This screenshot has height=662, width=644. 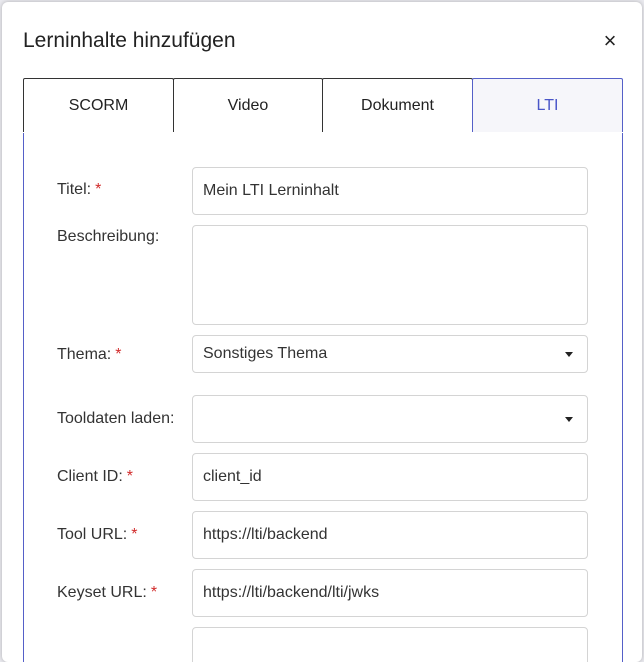 What do you see at coordinates (107, 592) in the screenshot?
I see `keyset-url-label: Keyset URL: *` at bounding box center [107, 592].